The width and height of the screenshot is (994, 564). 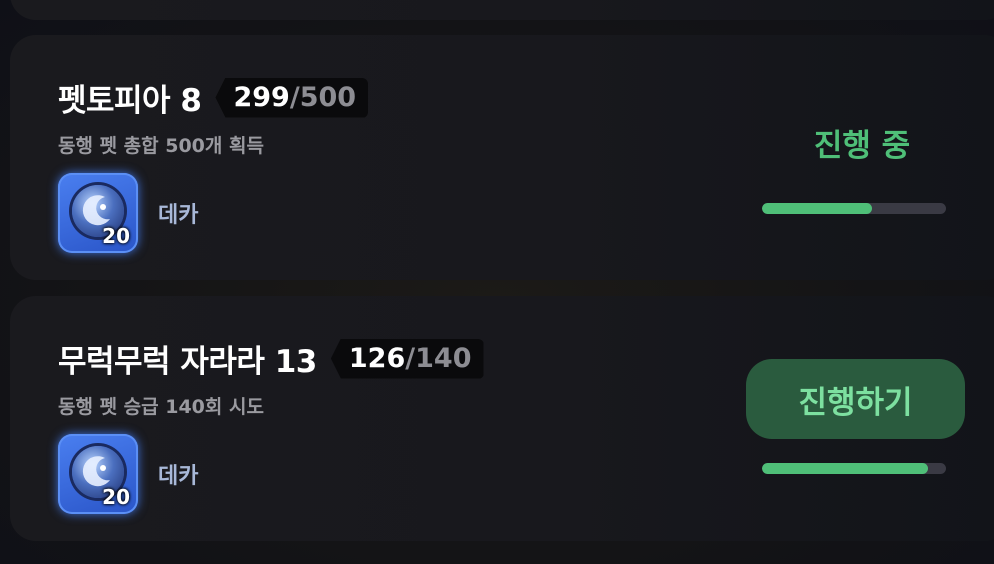 What do you see at coordinates (502, 10) in the screenshot?
I see `quest-card-partial` at bounding box center [502, 10].